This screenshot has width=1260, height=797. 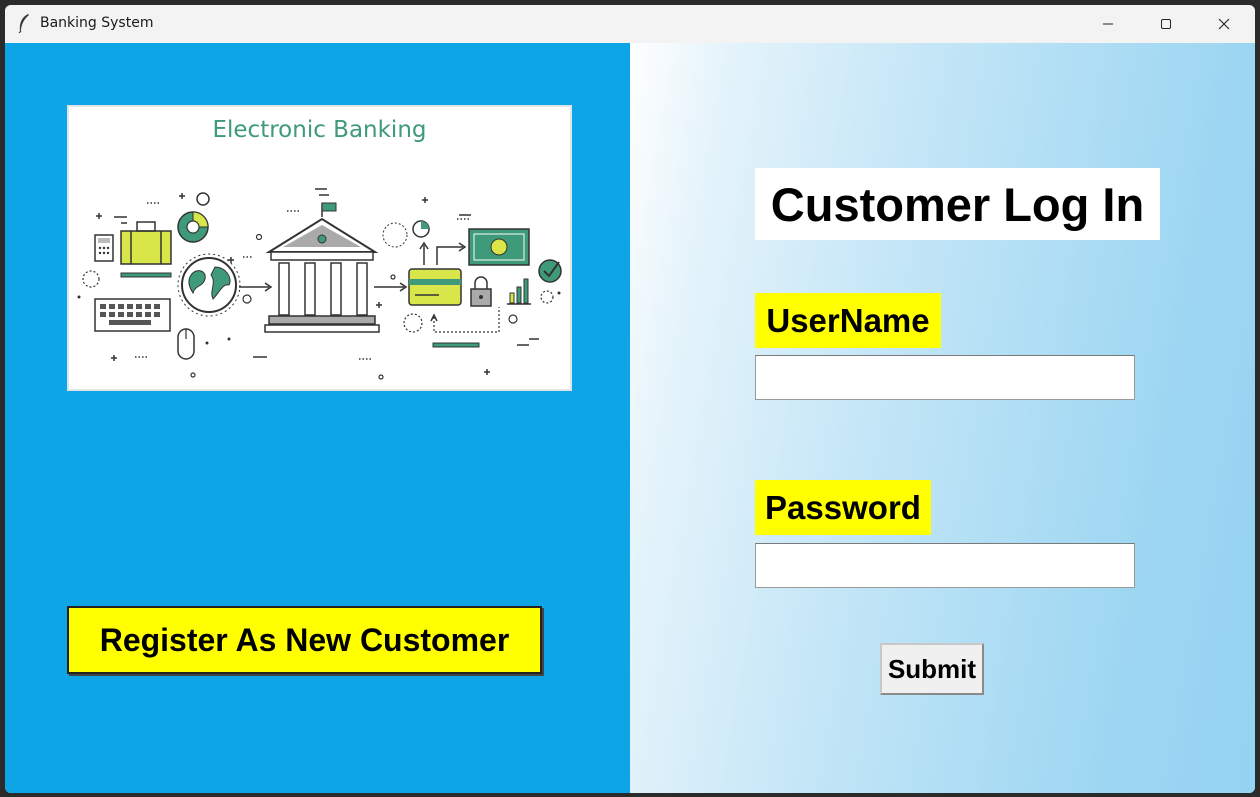 I want to click on close-button, so click(x=1224, y=24).